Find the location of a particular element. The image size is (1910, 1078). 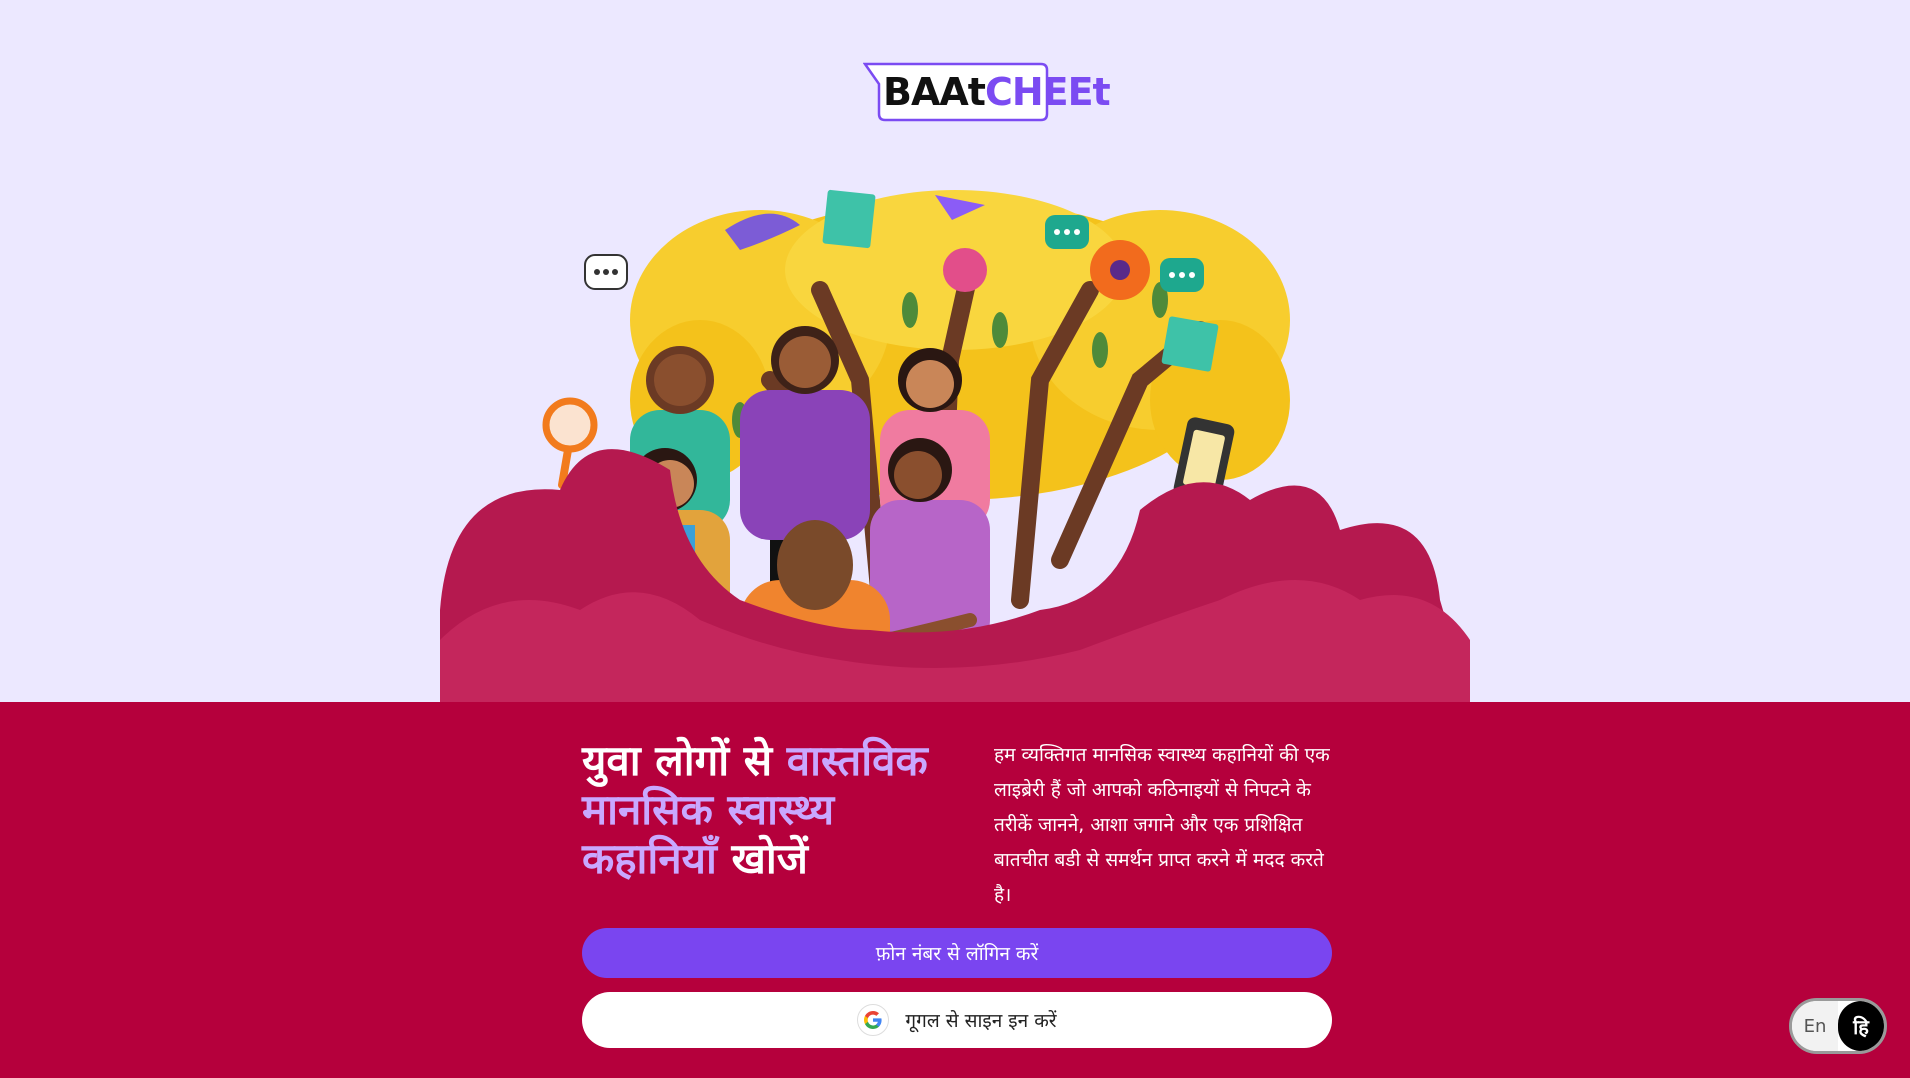

baatcheet-logo: BAAt CHEEt is located at coordinates (987, 92).